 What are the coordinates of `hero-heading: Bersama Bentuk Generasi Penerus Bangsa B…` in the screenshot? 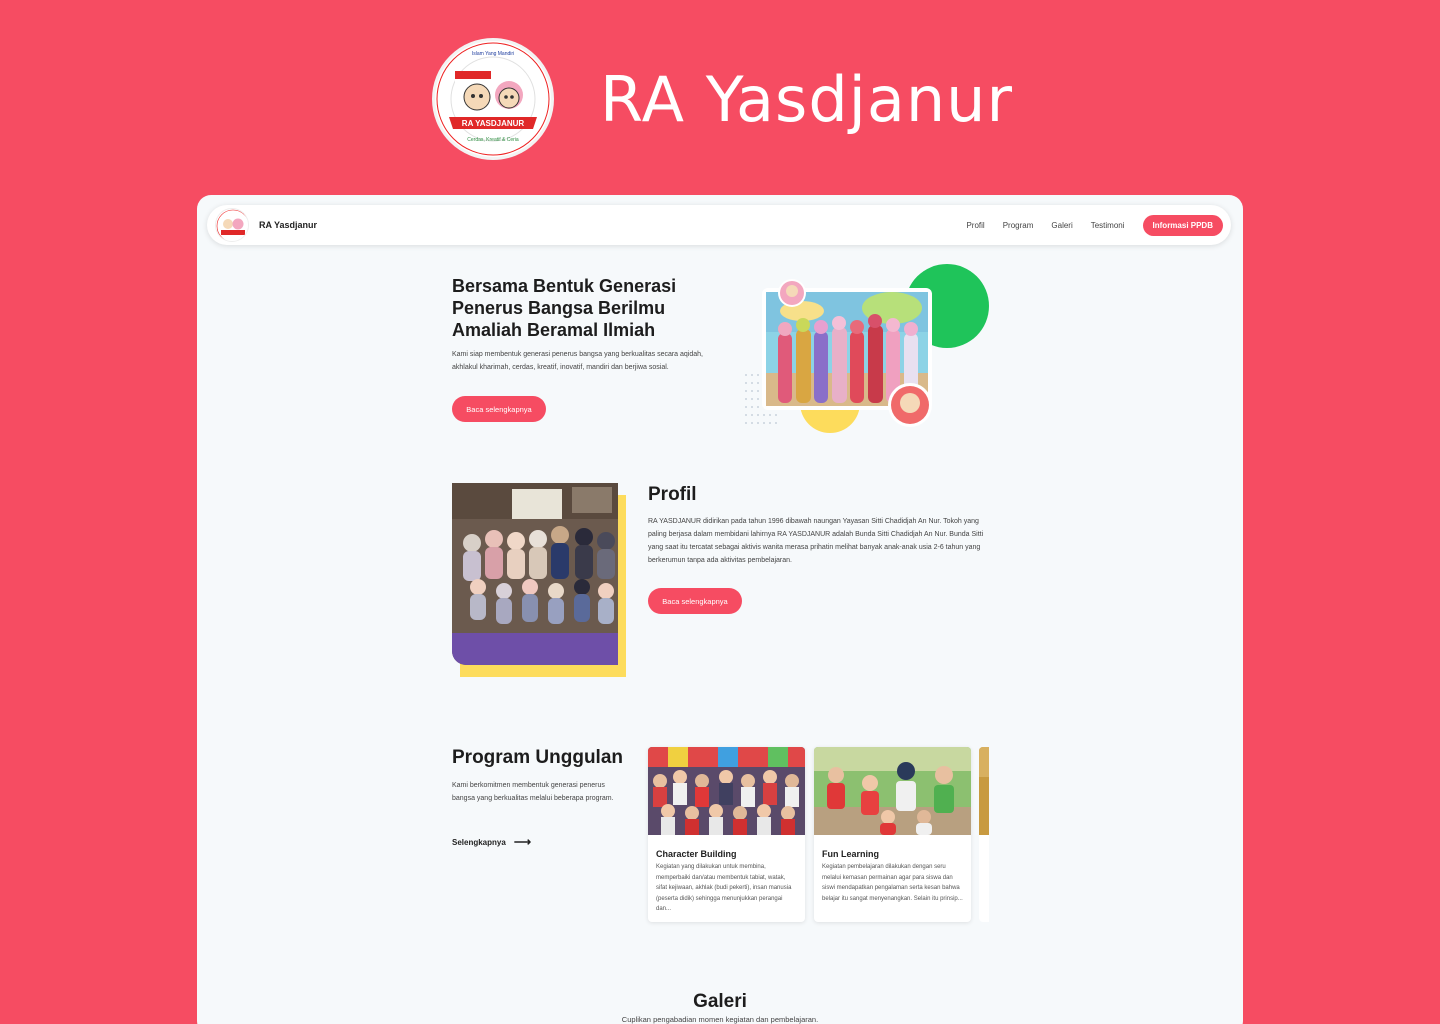 It's located at (564, 308).